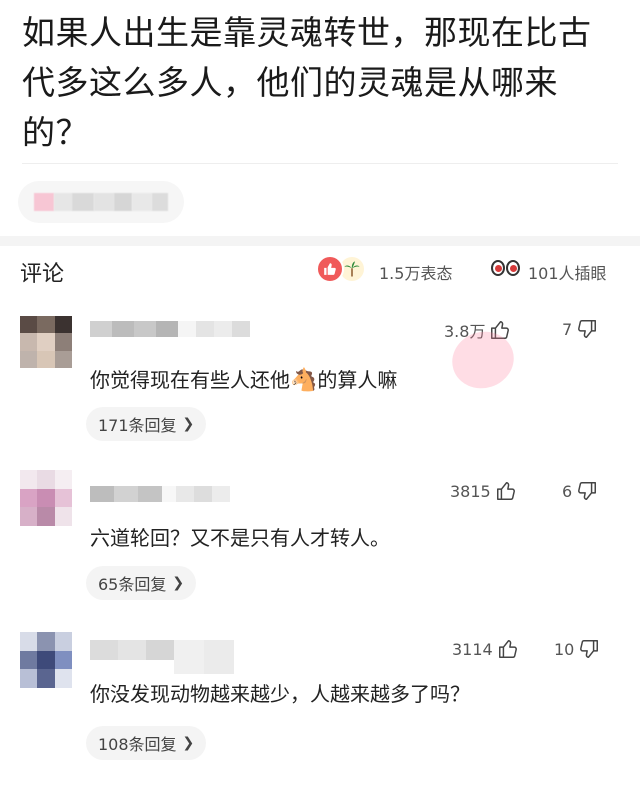 This screenshot has height=788, width=640. Describe the element at coordinates (320, 163) in the screenshot. I see `question-divider` at that location.